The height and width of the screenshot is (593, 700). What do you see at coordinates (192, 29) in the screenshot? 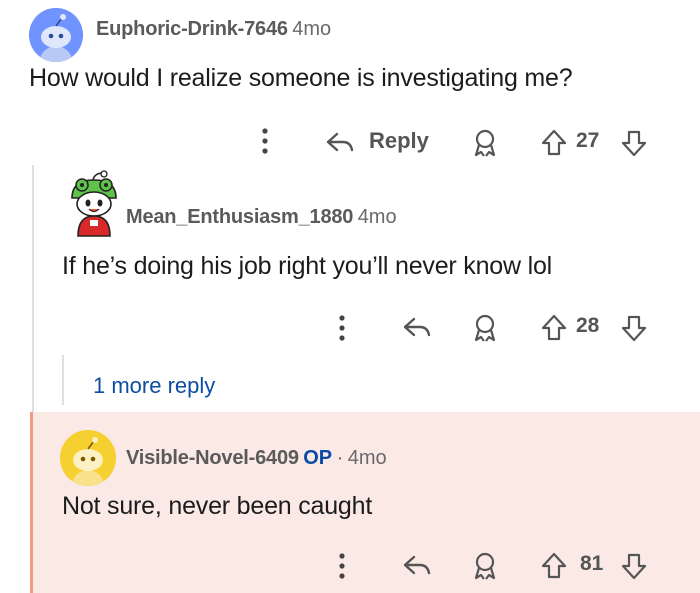
I see `username: Euphoric-Drink-7646` at bounding box center [192, 29].